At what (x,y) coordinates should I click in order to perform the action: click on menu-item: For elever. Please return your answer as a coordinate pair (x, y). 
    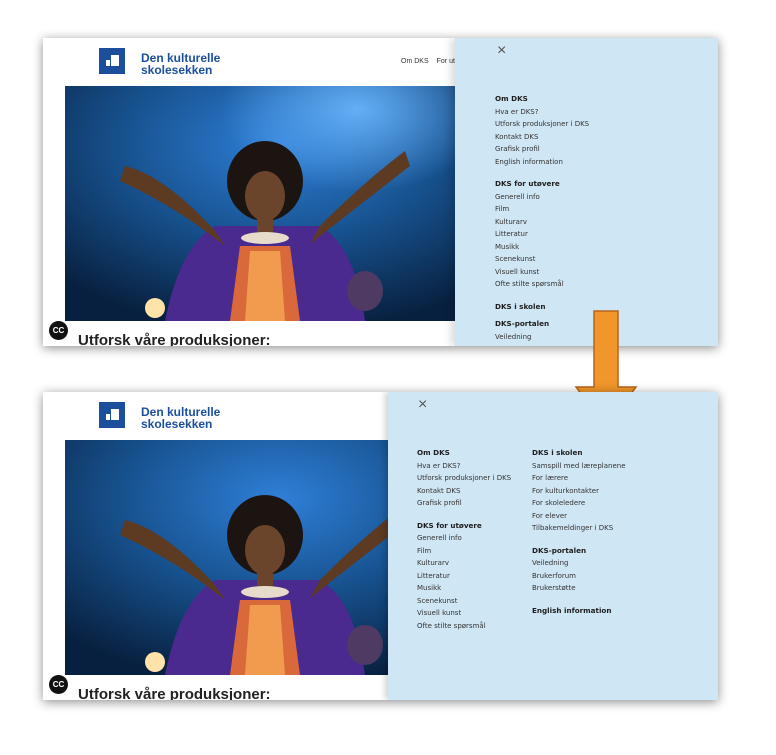
    Looking at the image, I should click on (579, 516).